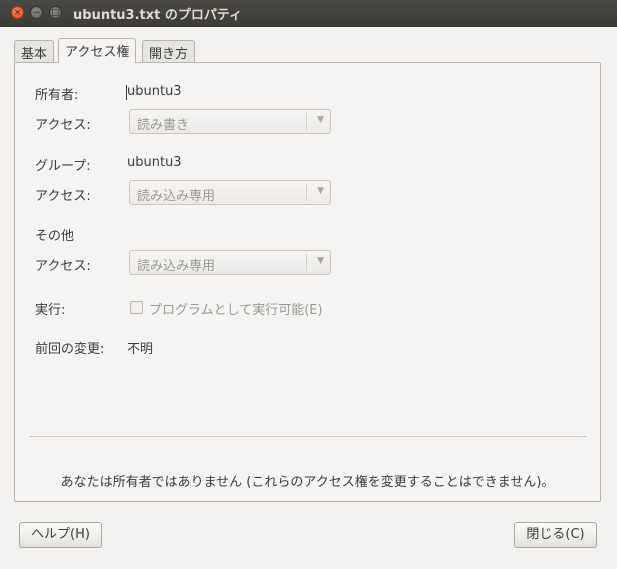 The height and width of the screenshot is (569, 617). Describe the element at coordinates (169, 51) in the screenshot. I see `tab-open-with: 開き方` at that location.